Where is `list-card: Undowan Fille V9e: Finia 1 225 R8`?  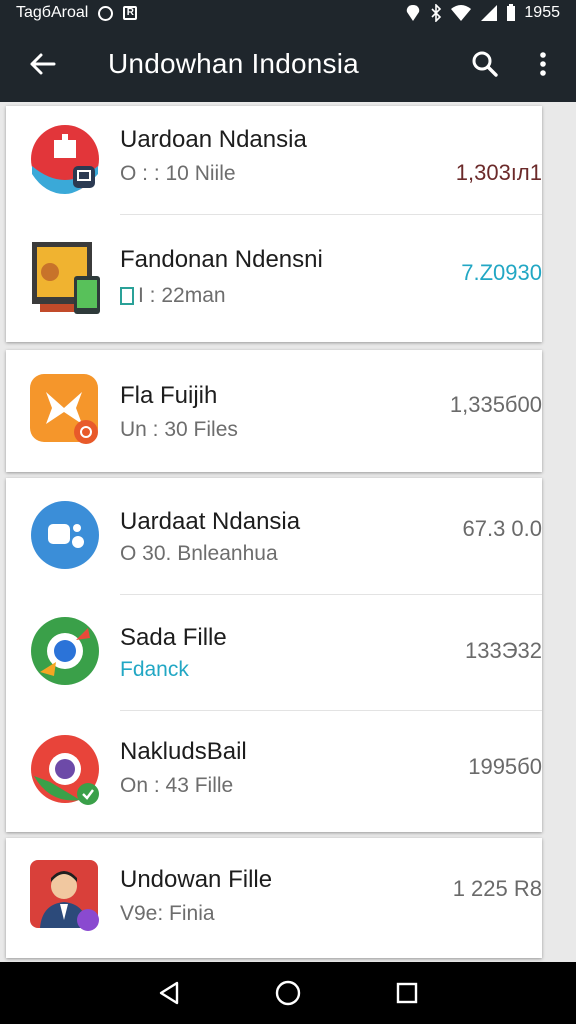 list-card: Undowan Fille V9e: Finia 1 225 R8 is located at coordinates (274, 898).